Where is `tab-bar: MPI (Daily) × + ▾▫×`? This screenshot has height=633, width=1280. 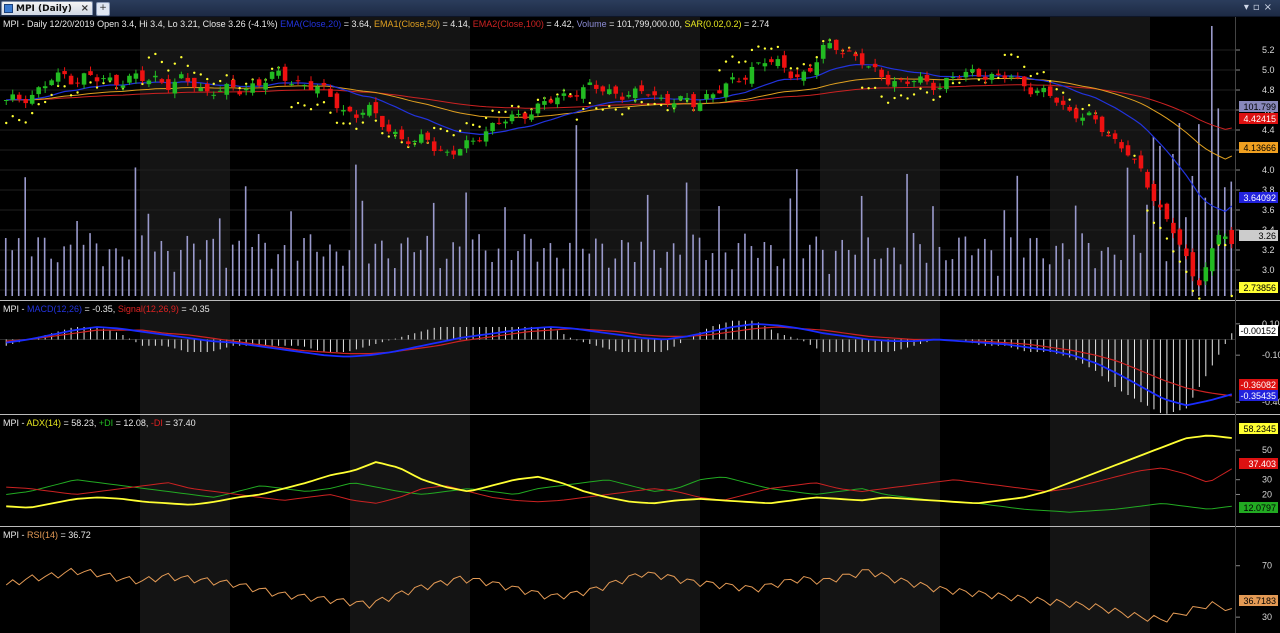 tab-bar: MPI (Daily) × + ▾▫× is located at coordinates (640, 8).